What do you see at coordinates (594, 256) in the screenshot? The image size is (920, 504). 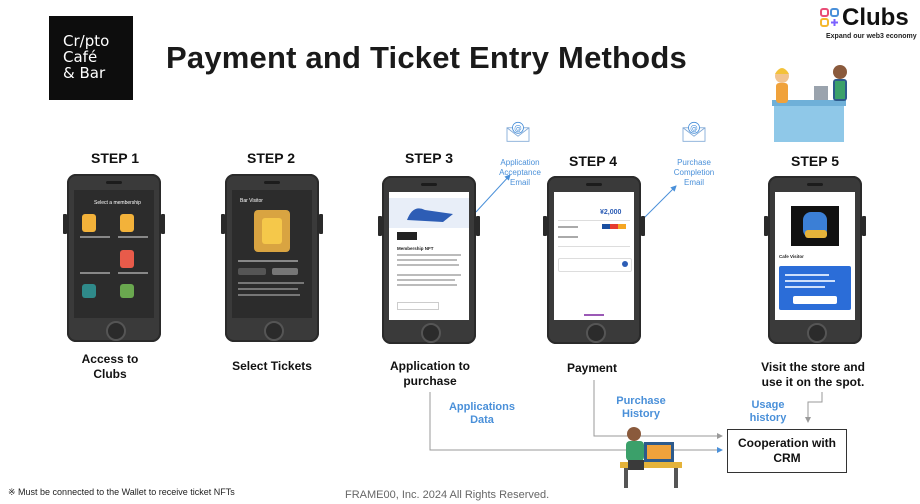 I see `step-4-screen: ¥2,000` at bounding box center [594, 256].